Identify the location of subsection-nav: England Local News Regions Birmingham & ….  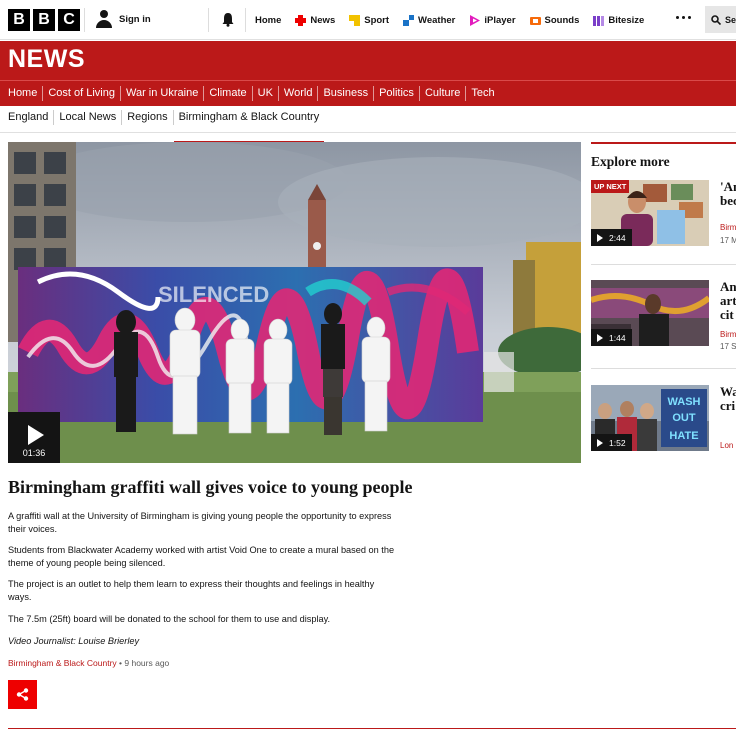
(164, 126).